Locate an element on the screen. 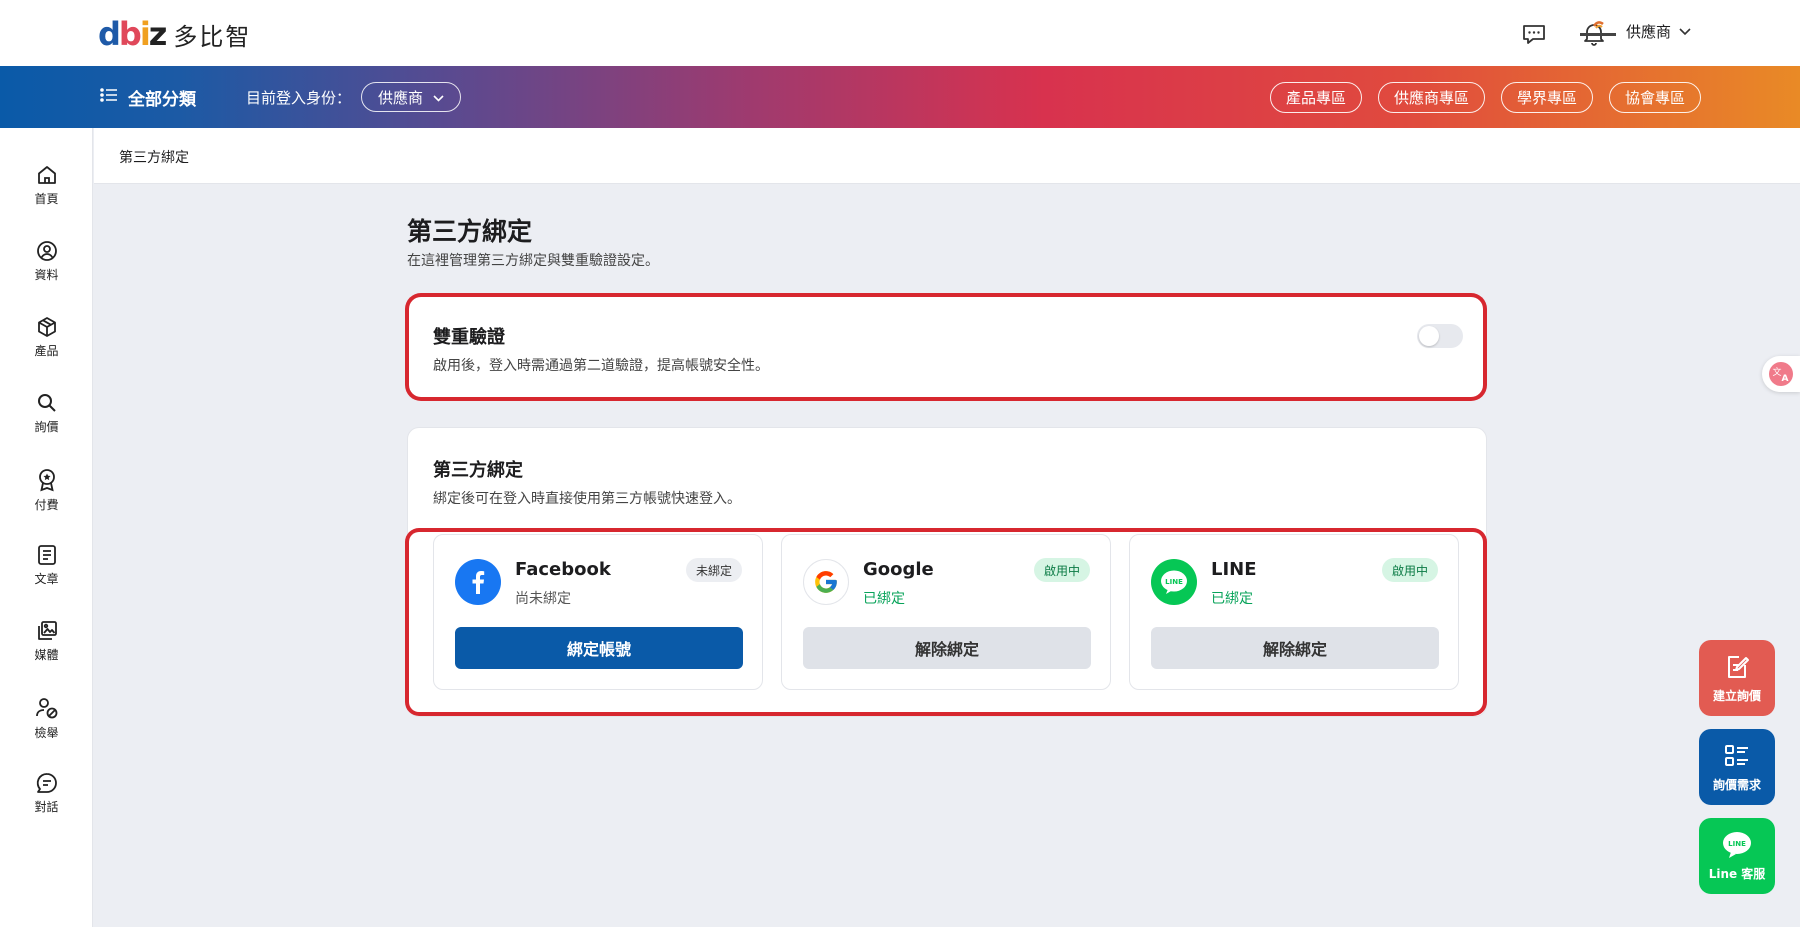  list-icon is located at coordinates (109, 97).